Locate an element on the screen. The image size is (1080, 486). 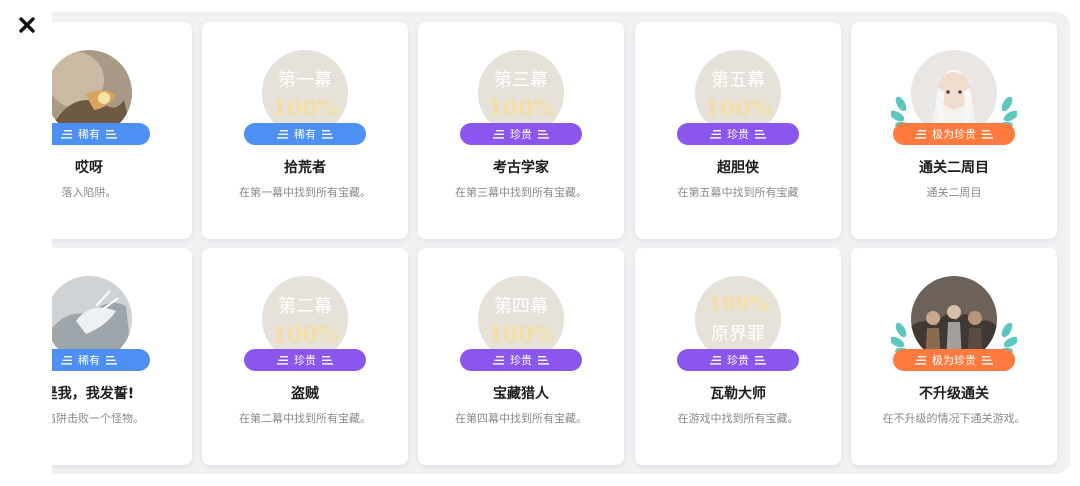
achievement-description: 的陷阱击败一个怪物。 is located at coordinates (98, 418).